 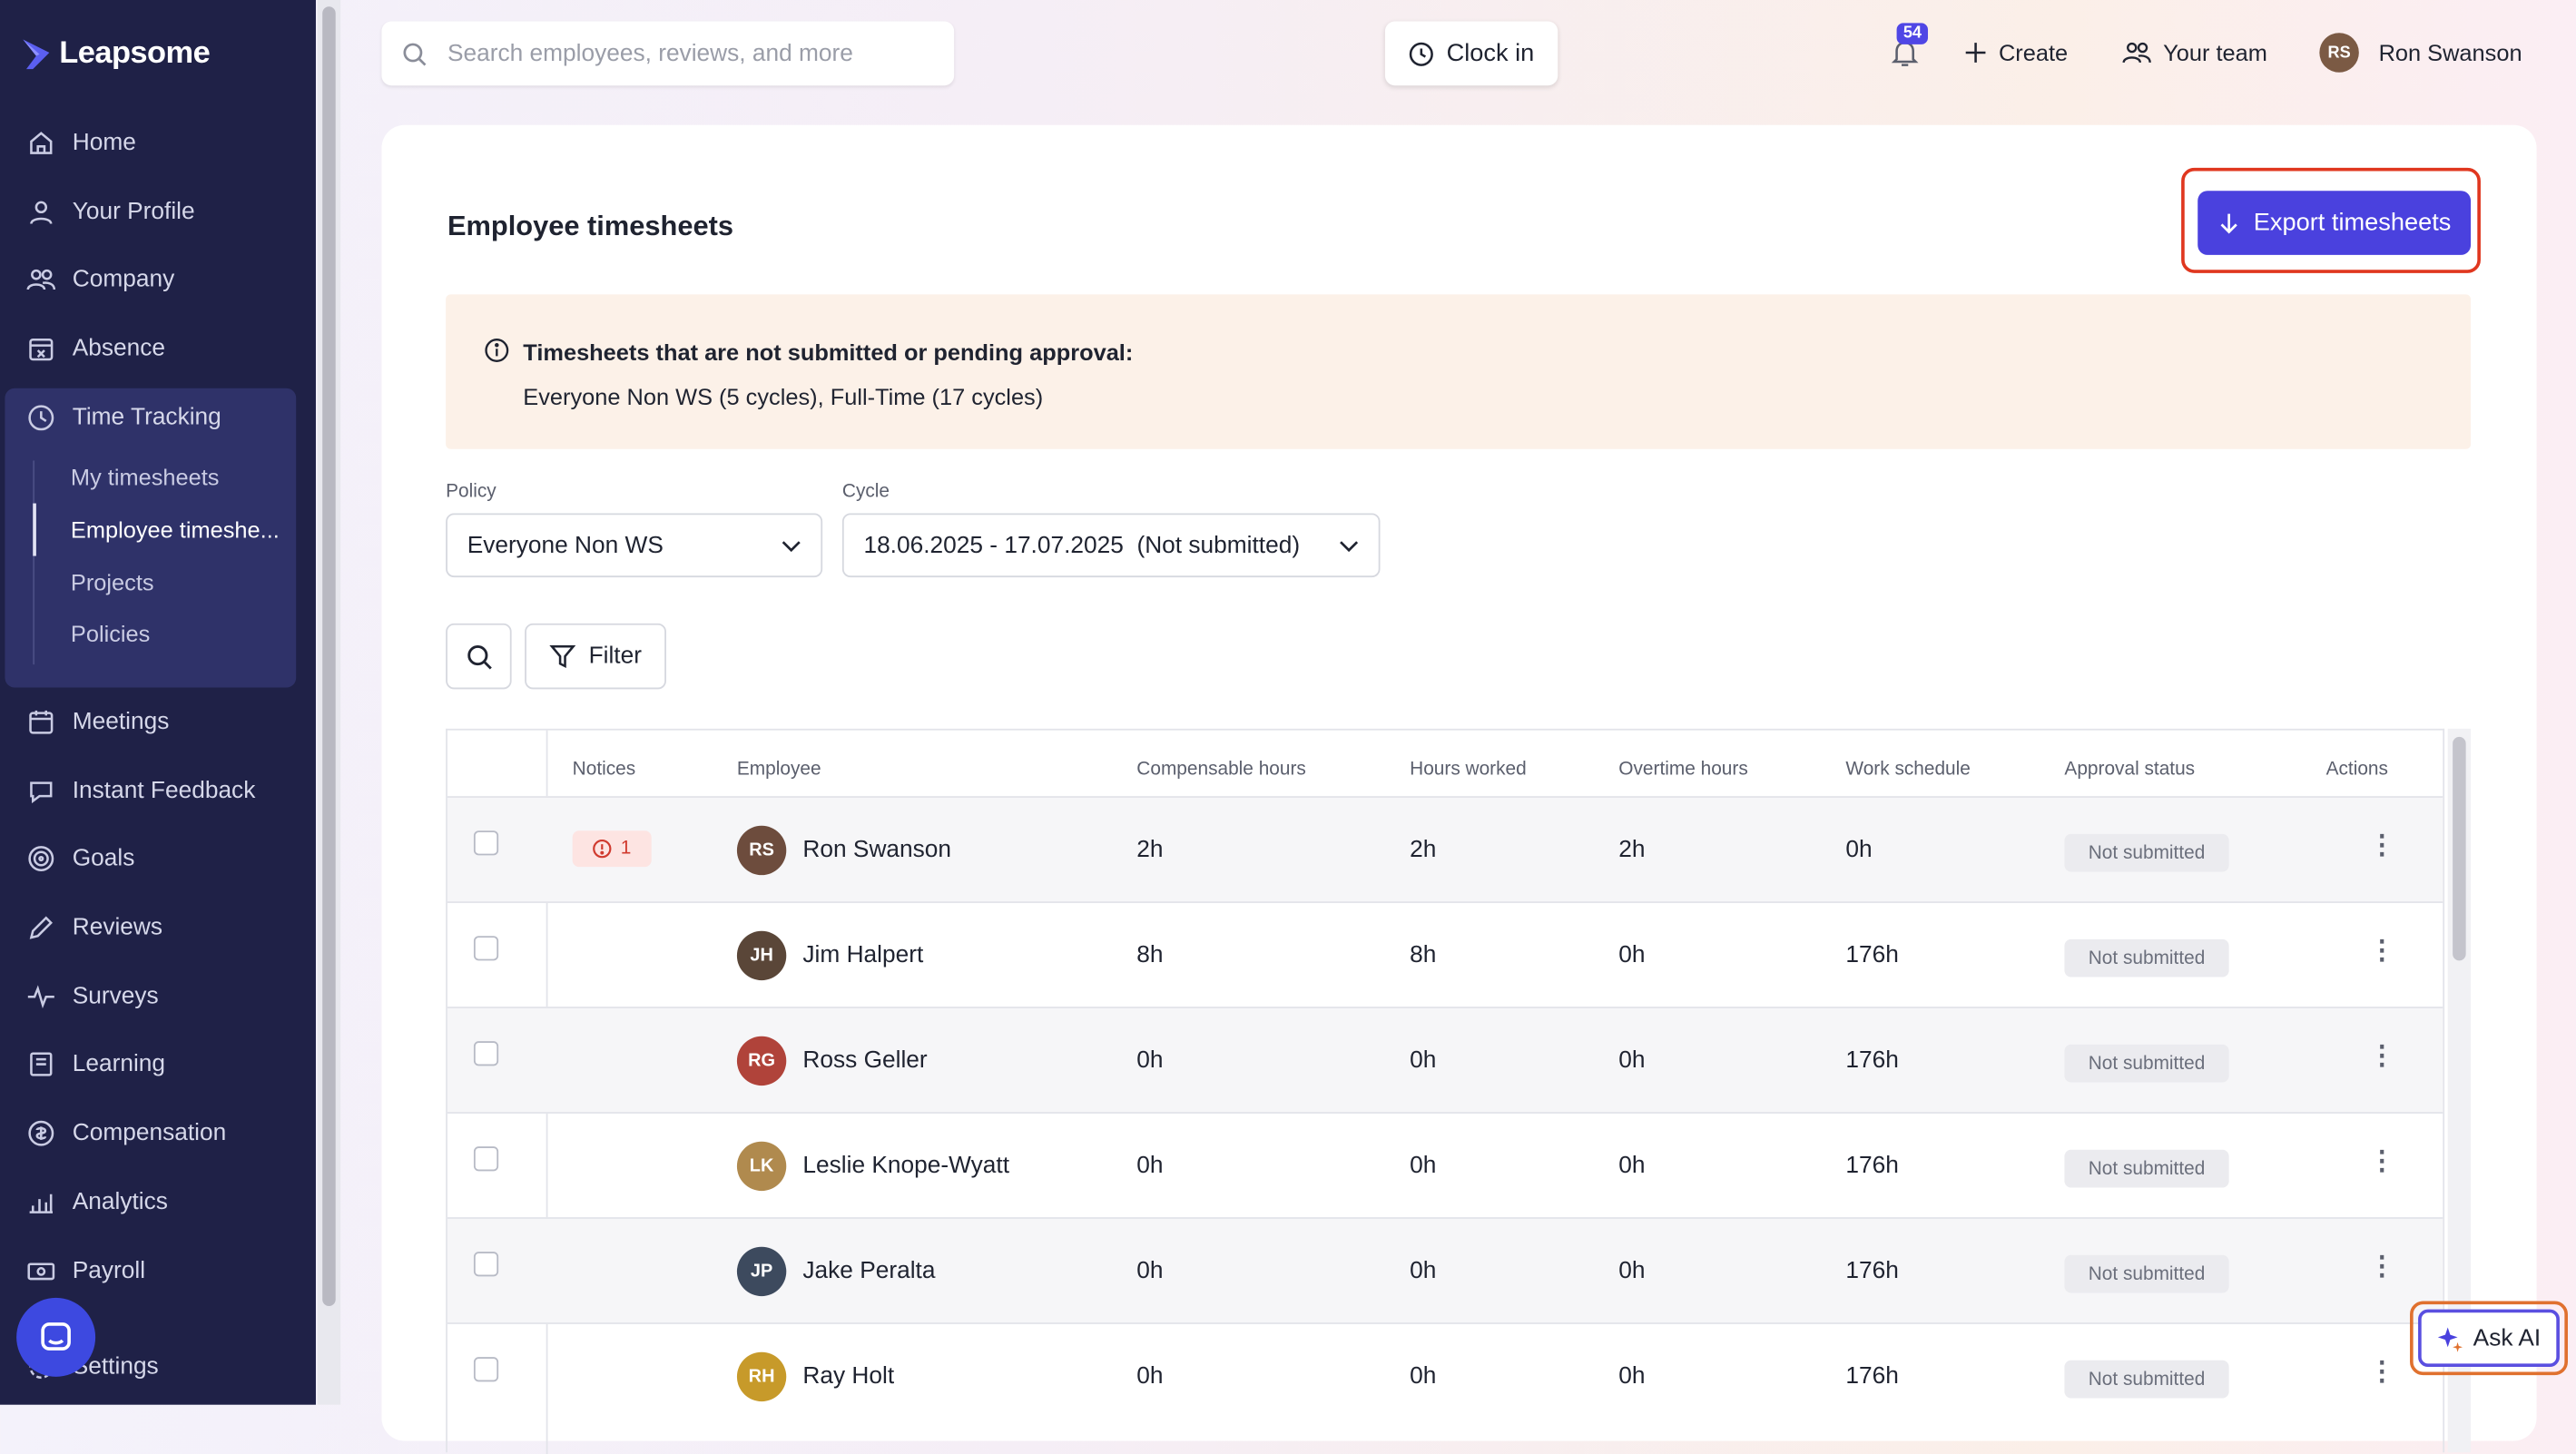 What do you see at coordinates (2420, 53) in the screenshot?
I see `user-menu: RS Ron Swanson` at bounding box center [2420, 53].